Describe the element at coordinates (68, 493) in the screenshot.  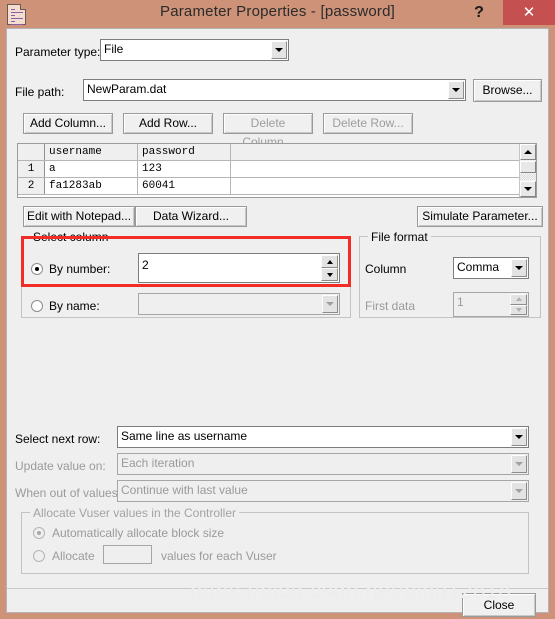
I see `when-out-of-values-label: When out of values:` at that location.